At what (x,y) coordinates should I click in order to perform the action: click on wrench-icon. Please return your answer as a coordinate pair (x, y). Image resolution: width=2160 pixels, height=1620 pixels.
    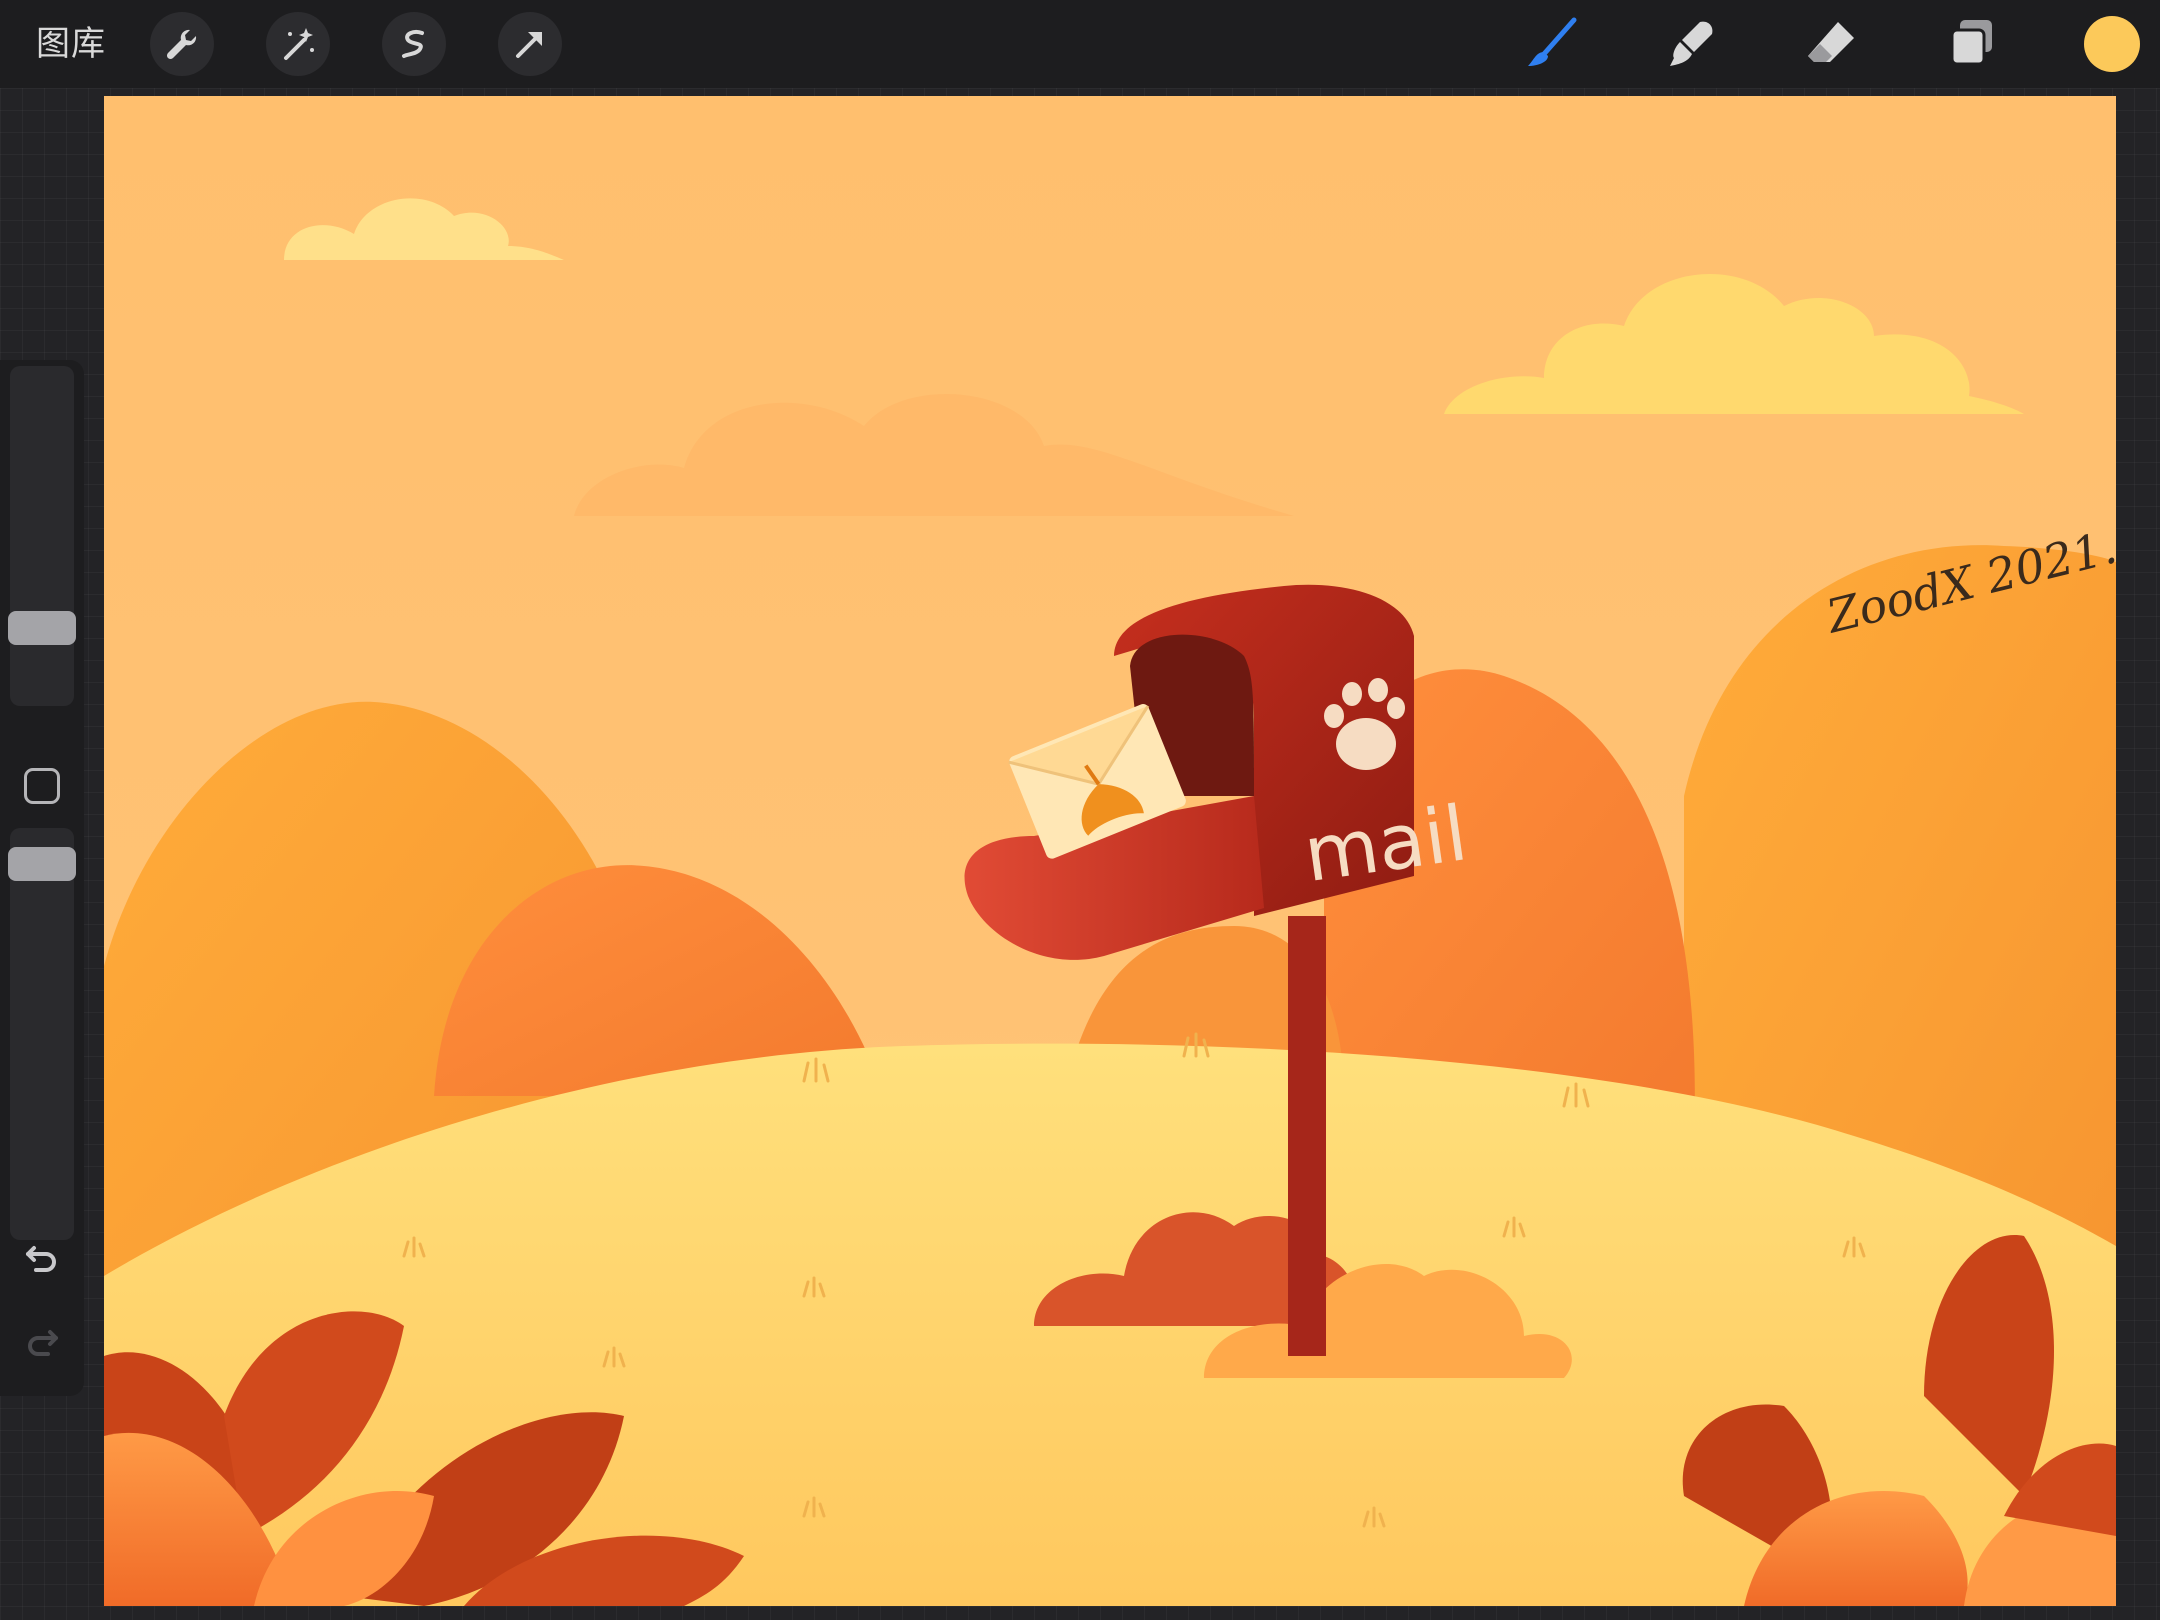
    Looking at the image, I should click on (181, 44).